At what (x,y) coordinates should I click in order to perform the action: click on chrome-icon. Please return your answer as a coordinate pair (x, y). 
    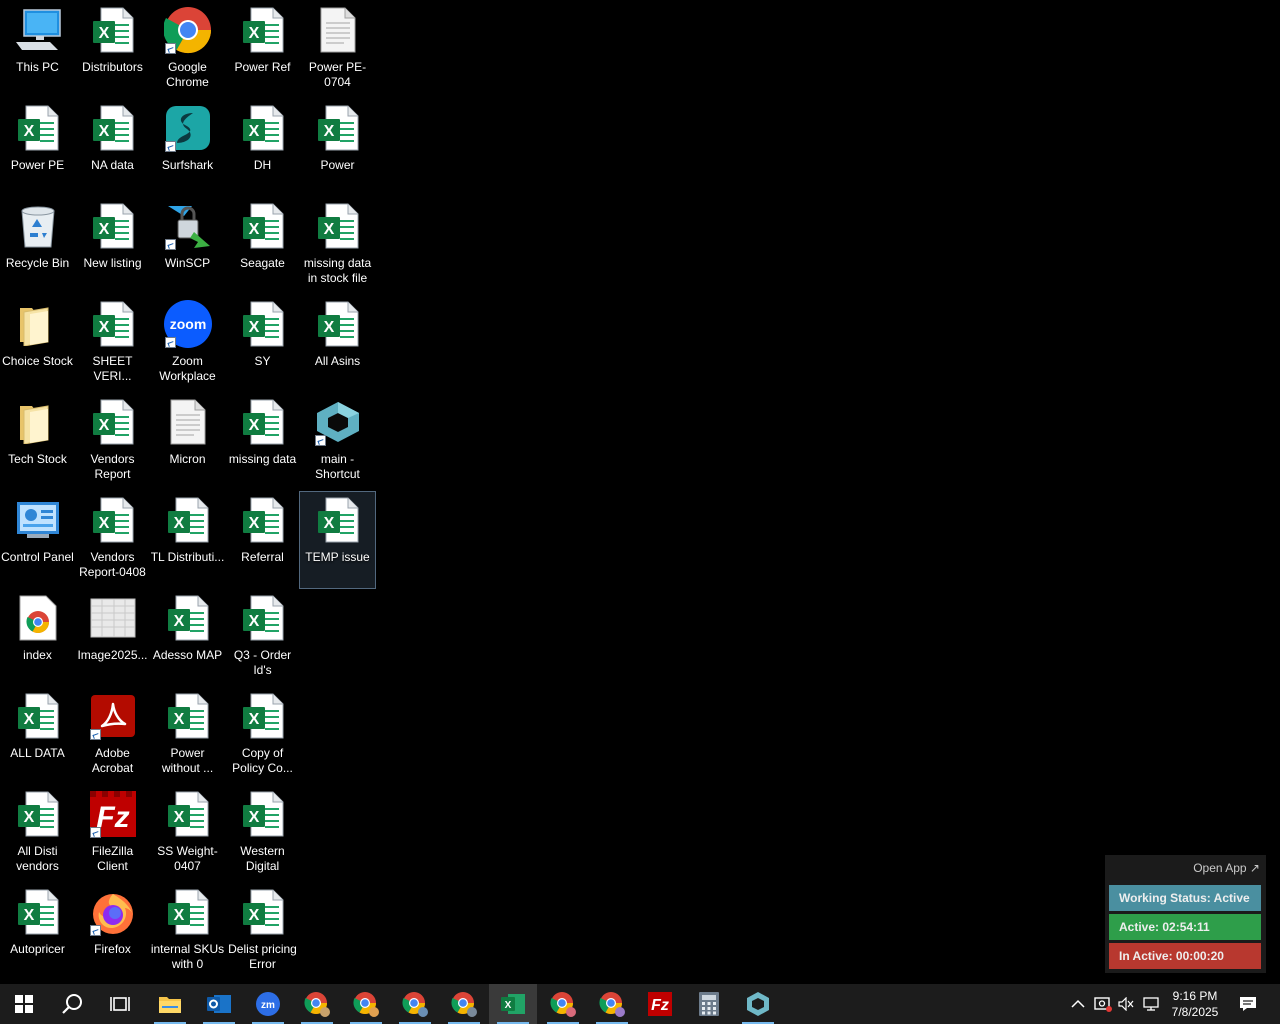
    Looking at the image, I should click on (612, 1004).